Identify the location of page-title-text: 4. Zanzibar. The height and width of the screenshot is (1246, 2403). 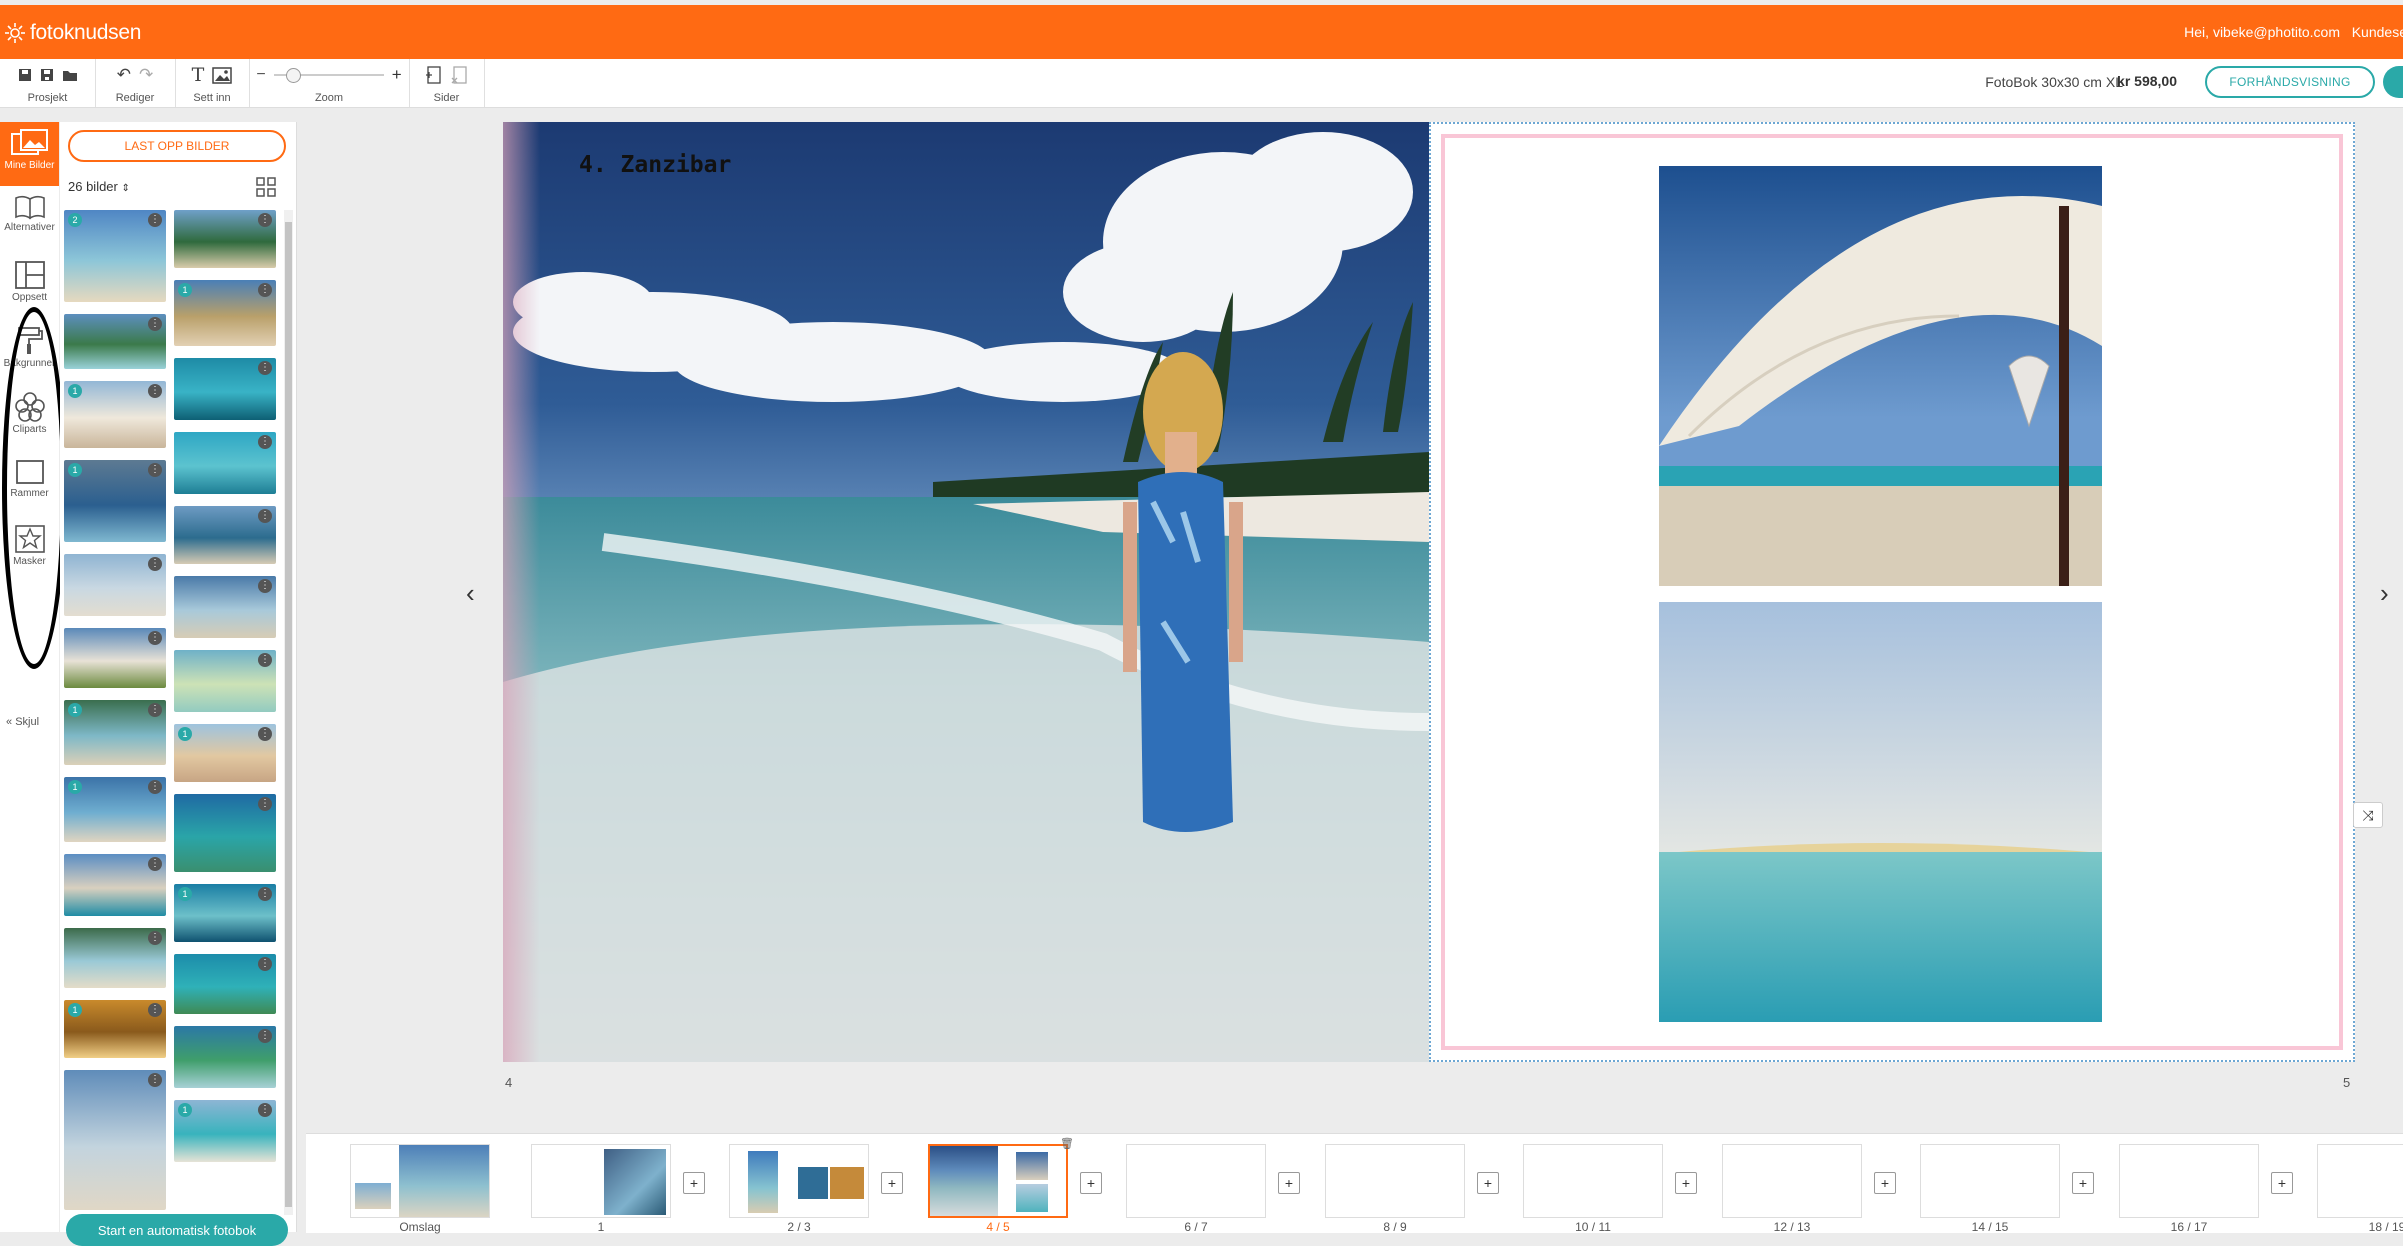
(655, 165).